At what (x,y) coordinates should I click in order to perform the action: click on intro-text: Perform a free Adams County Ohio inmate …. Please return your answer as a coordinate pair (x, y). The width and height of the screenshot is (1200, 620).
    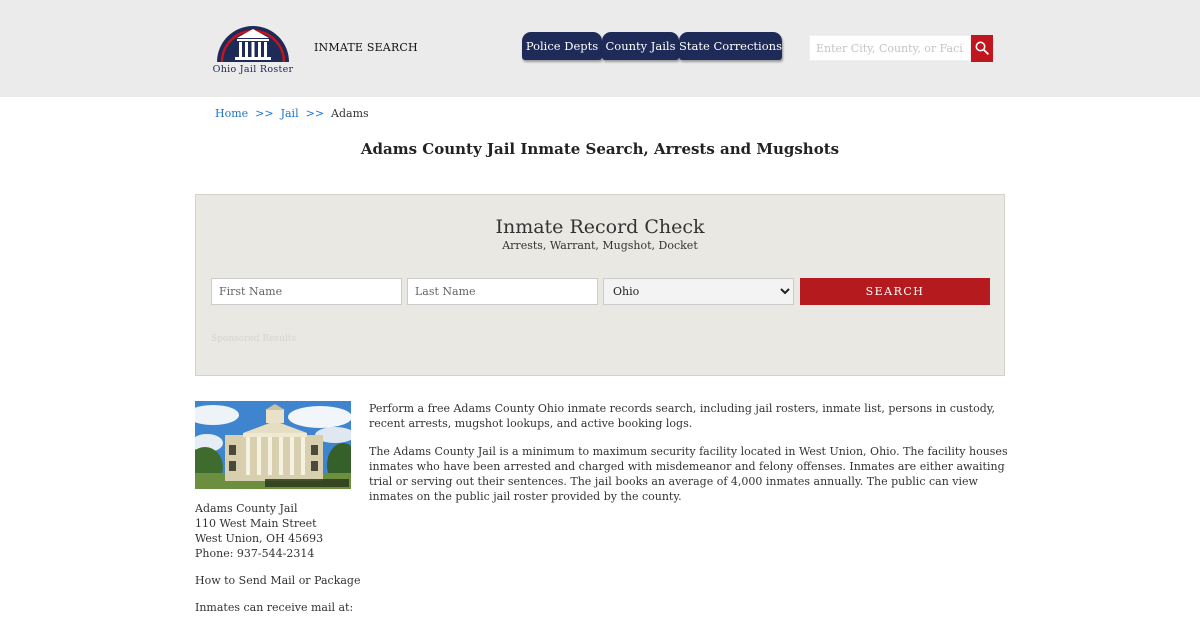
    Looking at the image, I should click on (689, 452).